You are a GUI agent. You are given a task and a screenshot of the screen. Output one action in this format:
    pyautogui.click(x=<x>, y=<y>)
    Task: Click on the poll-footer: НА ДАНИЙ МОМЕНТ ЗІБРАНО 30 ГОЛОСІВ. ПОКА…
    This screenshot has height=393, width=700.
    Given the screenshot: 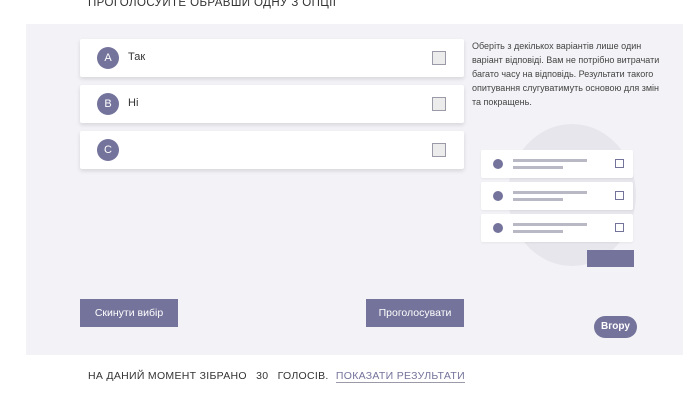 What is the action you would take?
    pyautogui.click(x=354, y=374)
    